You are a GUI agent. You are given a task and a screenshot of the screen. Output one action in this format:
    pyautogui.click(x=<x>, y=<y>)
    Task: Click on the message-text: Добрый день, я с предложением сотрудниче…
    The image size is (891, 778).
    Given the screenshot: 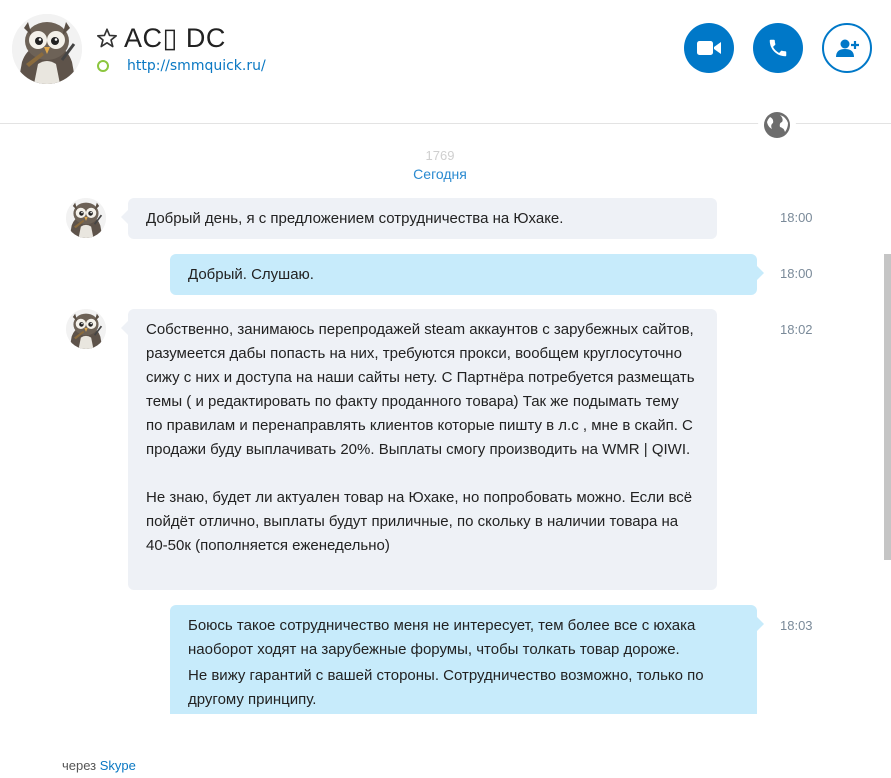 What is the action you would take?
    pyautogui.click(x=355, y=218)
    